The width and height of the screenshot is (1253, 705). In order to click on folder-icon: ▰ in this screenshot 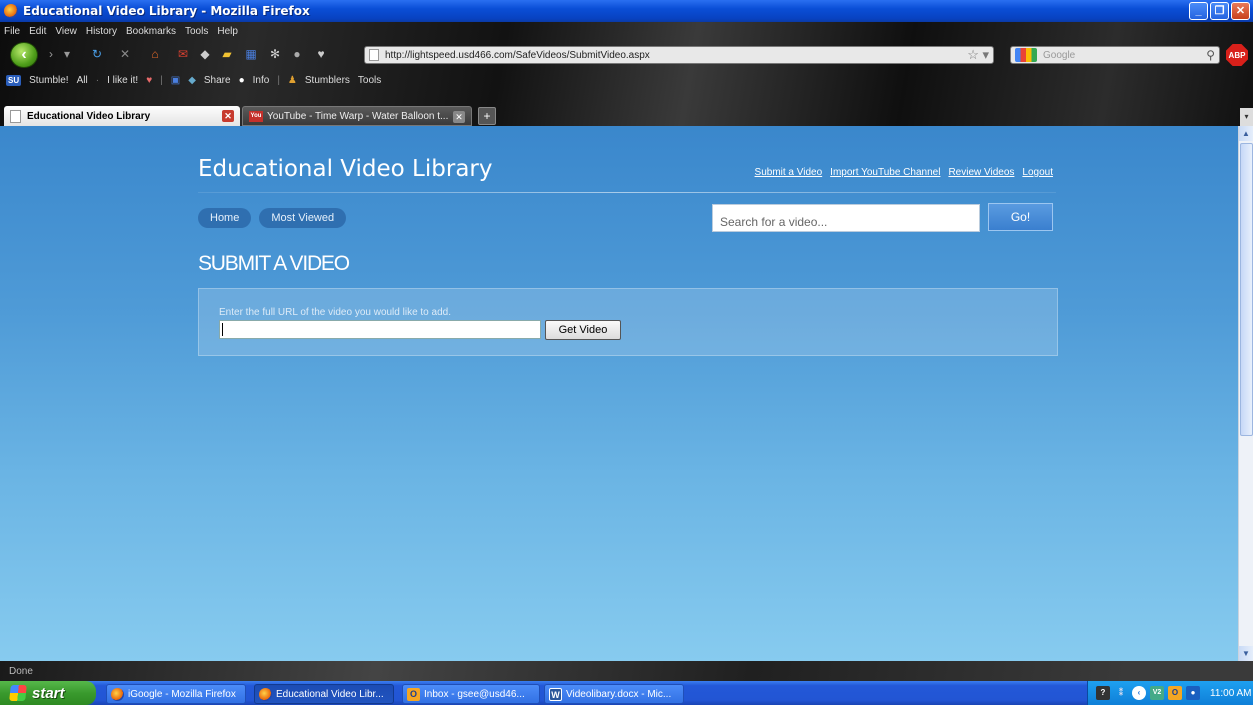, I will do `click(227, 54)`.